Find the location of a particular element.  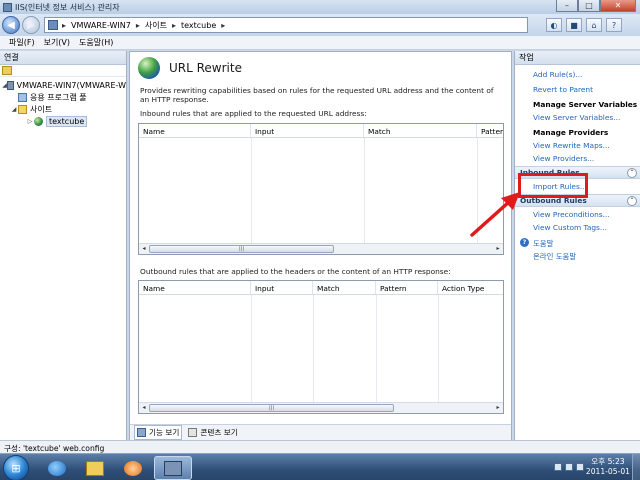

tree-node-app-pools: 응용 프로그램 풀 is located at coordinates (63, 97).